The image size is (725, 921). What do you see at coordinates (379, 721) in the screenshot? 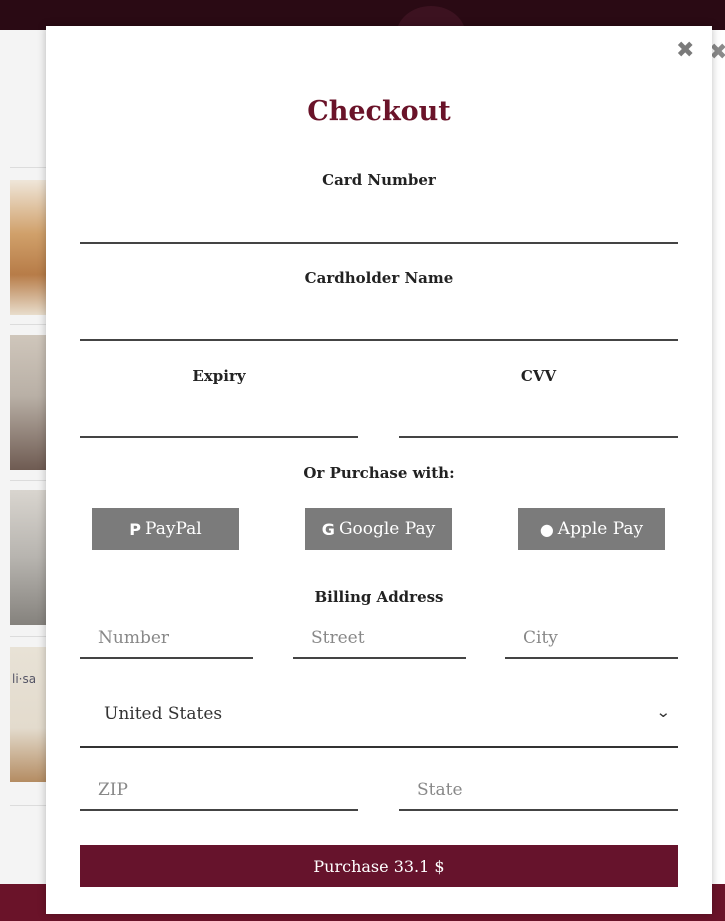
I see `country-select: United States ⌄` at bounding box center [379, 721].